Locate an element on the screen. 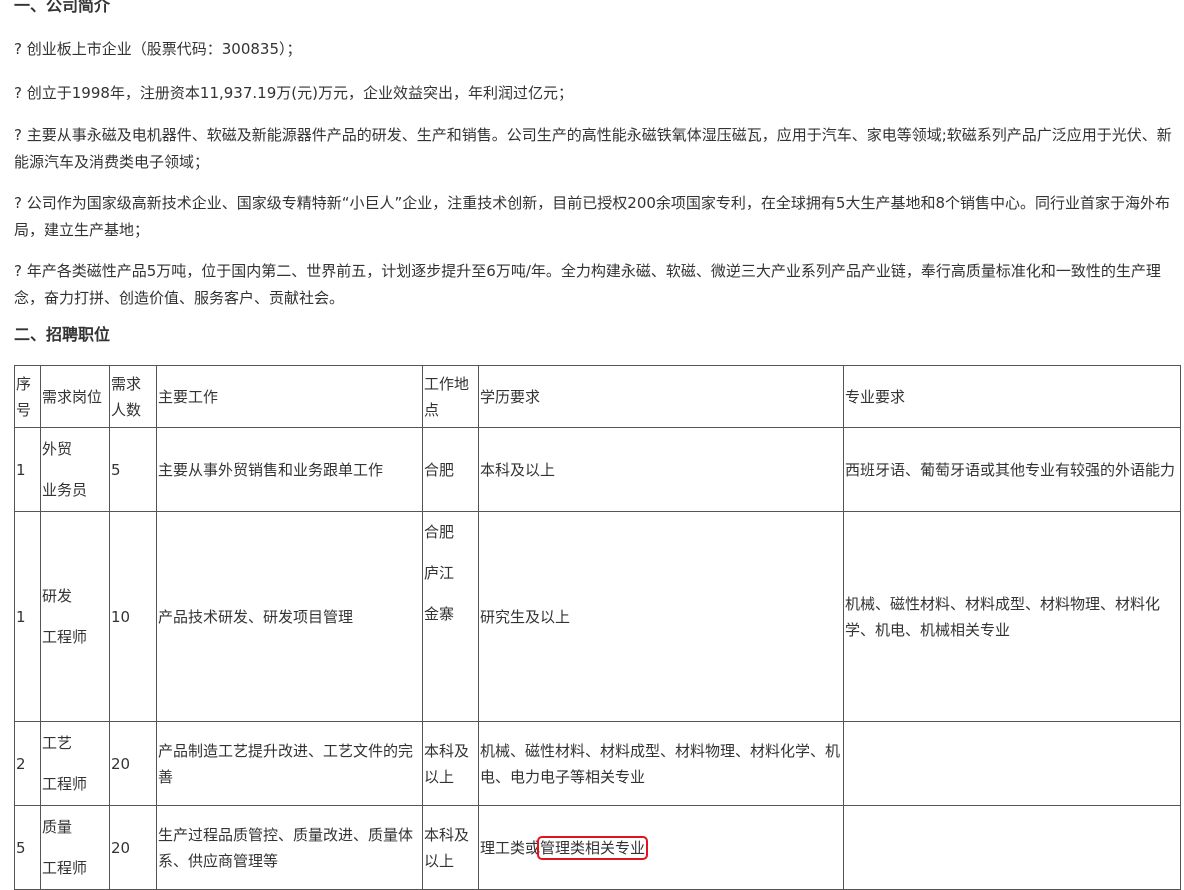 The image size is (1184, 890). cell-duties: 产品技术研发、研发项目管理 is located at coordinates (289, 616).